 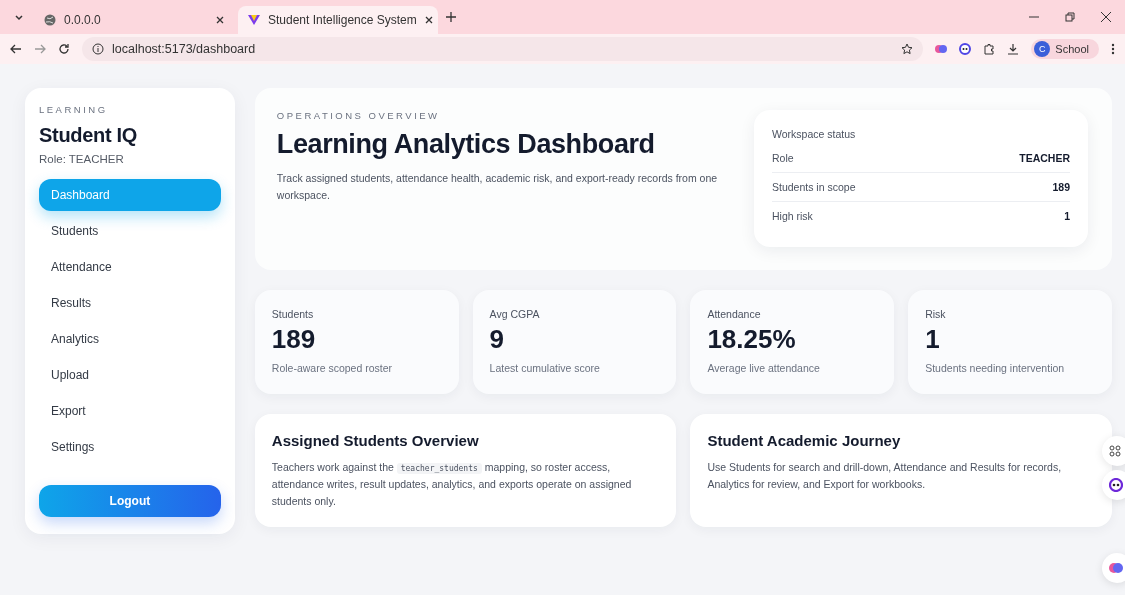 What do you see at coordinates (74, 109) in the screenshot?
I see `sidebar-eyebrow: LEARNING` at bounding box center [74, 109].